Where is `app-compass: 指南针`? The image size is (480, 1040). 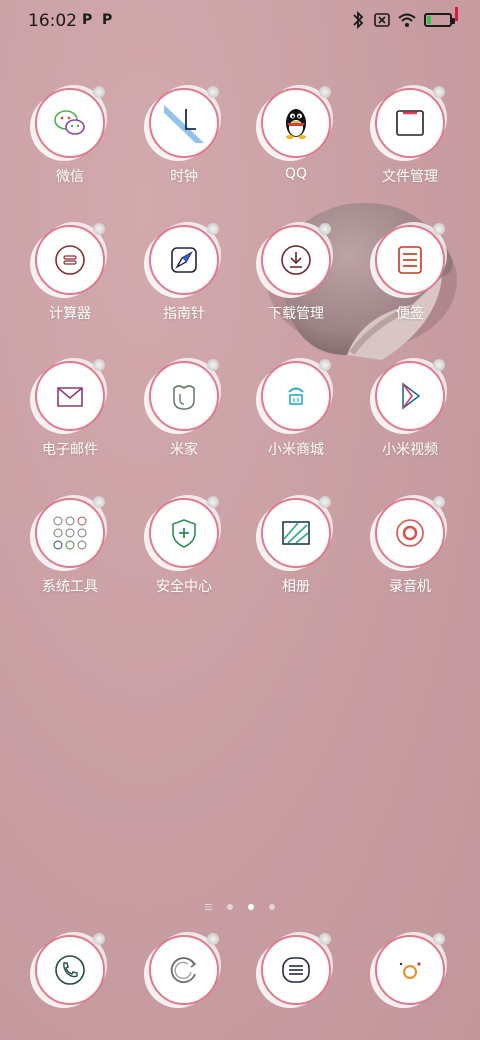 app-compass: 指南针 is located at coordinates (184, 273).